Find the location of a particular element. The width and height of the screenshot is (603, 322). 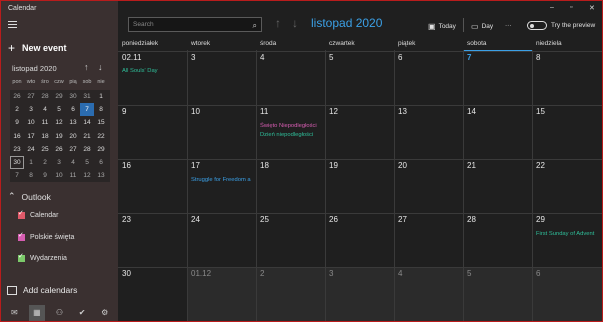

day-number: 28 is located at coordinates (471, 219).